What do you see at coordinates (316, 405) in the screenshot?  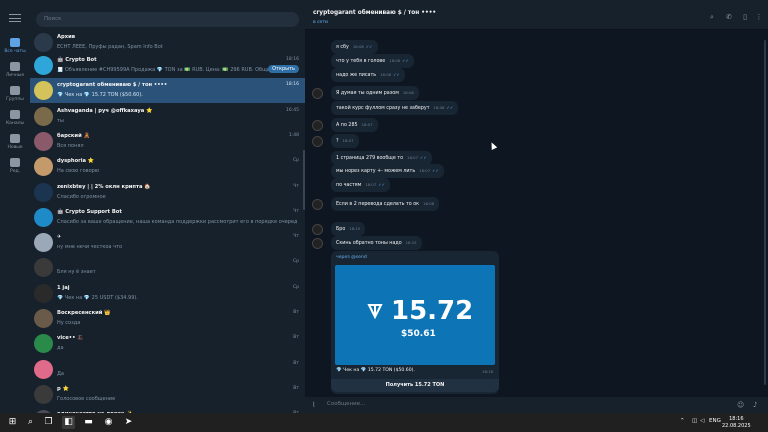 I see `attach-icon: ⌇` at bounding box center [316, 405].